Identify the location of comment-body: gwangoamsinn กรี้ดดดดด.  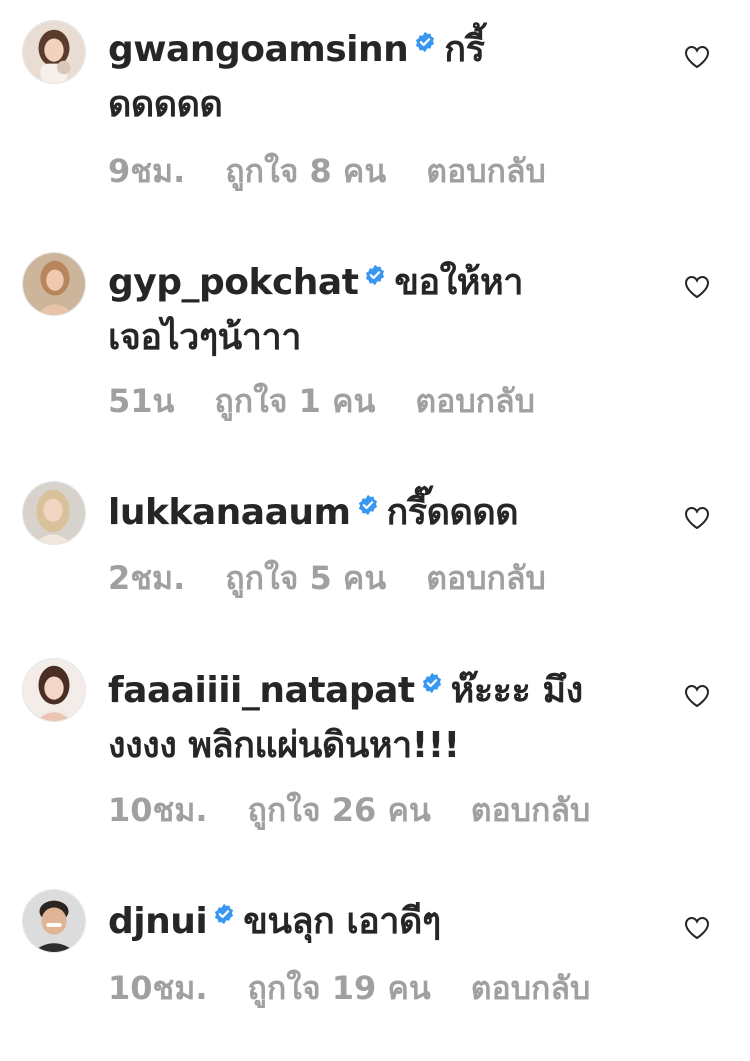
(378, 77).